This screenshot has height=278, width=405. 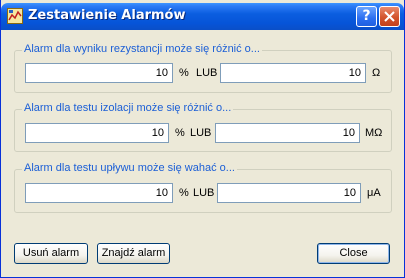 I want to click on help-button: ?, so click(x=366, y=16).